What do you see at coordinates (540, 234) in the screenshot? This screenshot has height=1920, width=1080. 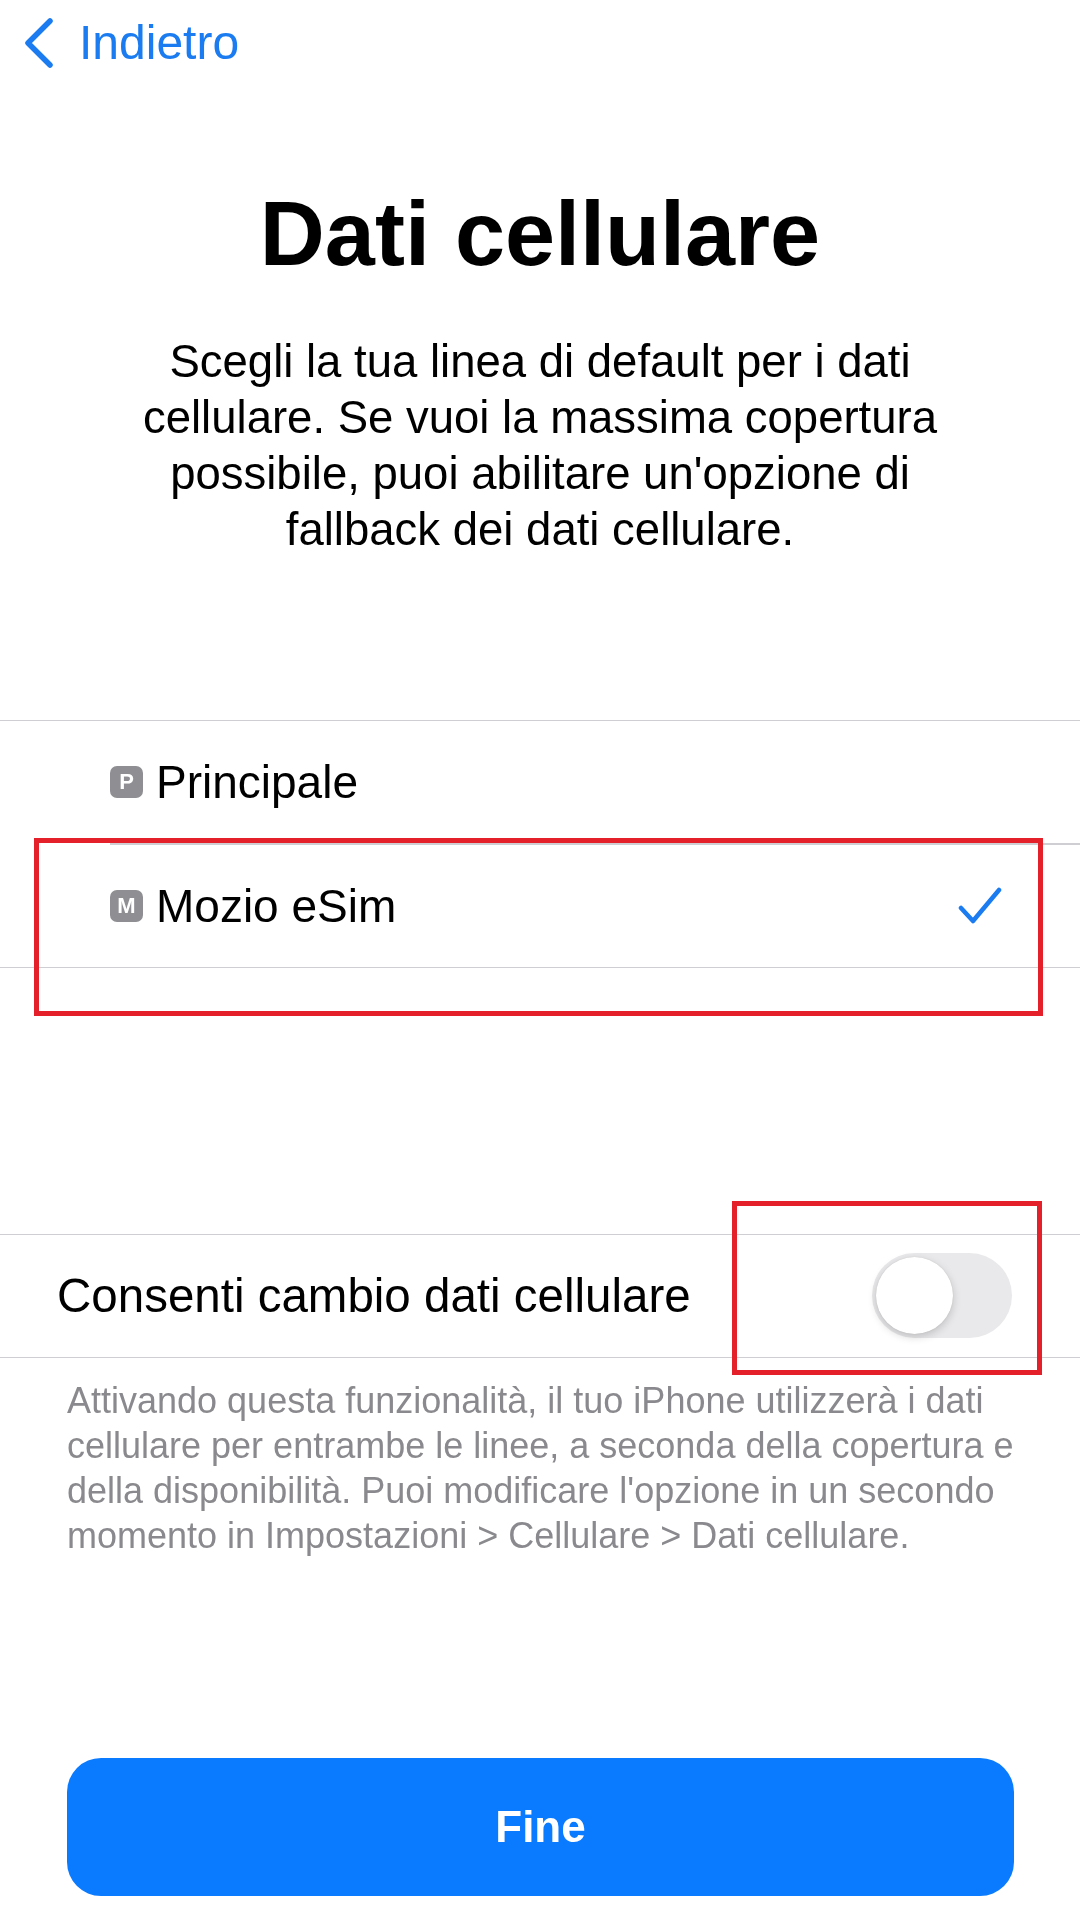 I see `page-title: Dati cellulare` at bounding box center [540, 234].